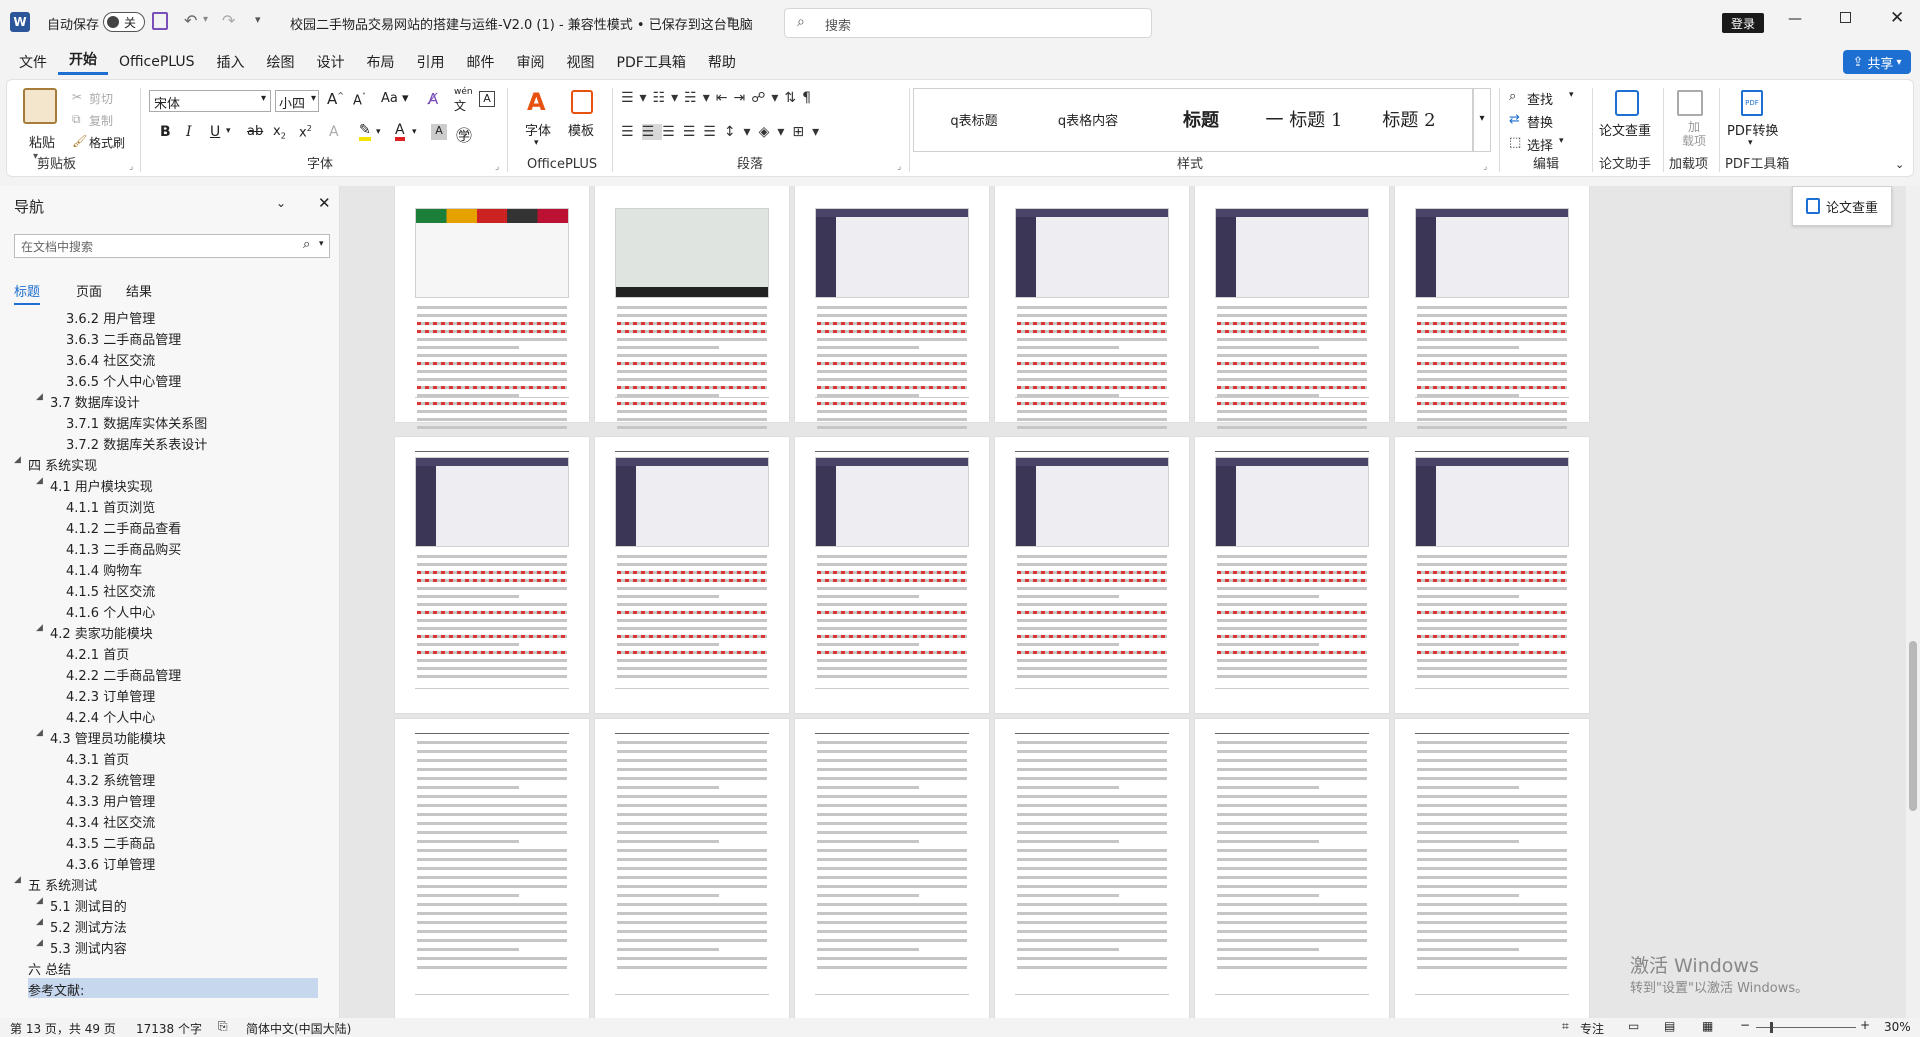 The width and height of the screenshot is (1920, 1037). Describe the element at coordinates (170, 442) in the screenshot. I see `nav-item: 3.7.2 数据库关系表设计` at that location.